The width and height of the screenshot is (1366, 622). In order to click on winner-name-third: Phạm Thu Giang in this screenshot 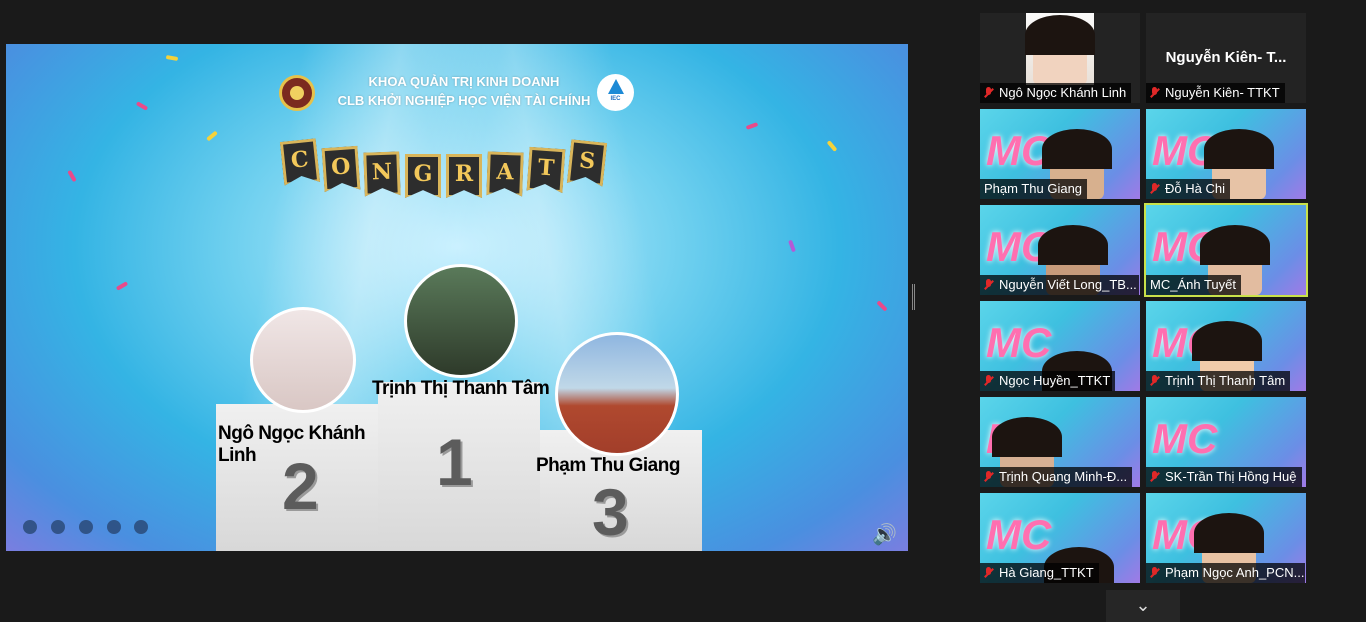, I will do `click(608, 465)`.